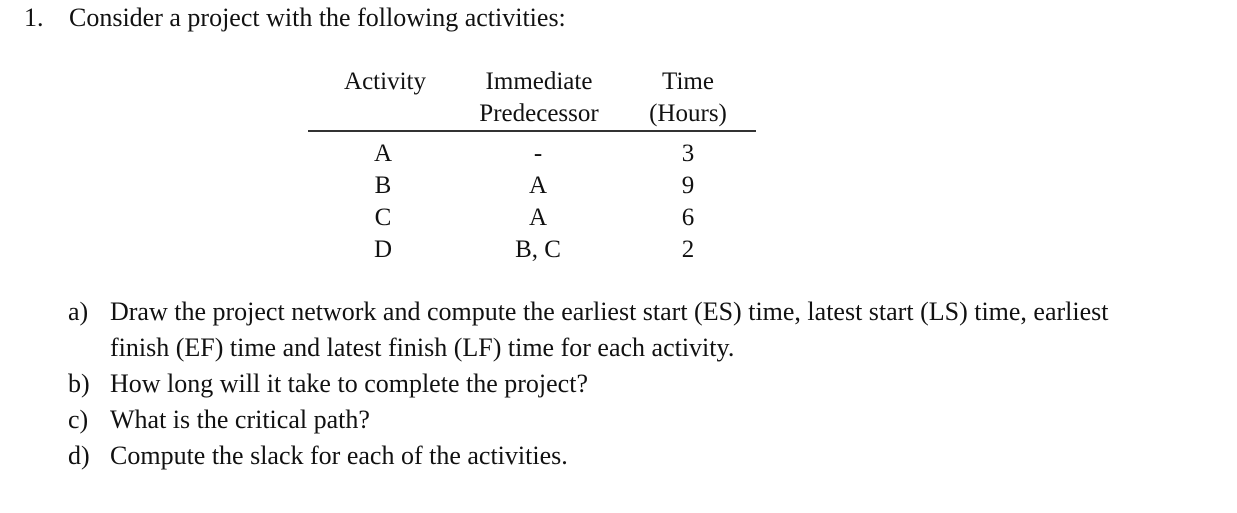 This screenshot has width=1237, height=513. I want to click on question-number: 1., so click(34, 17).